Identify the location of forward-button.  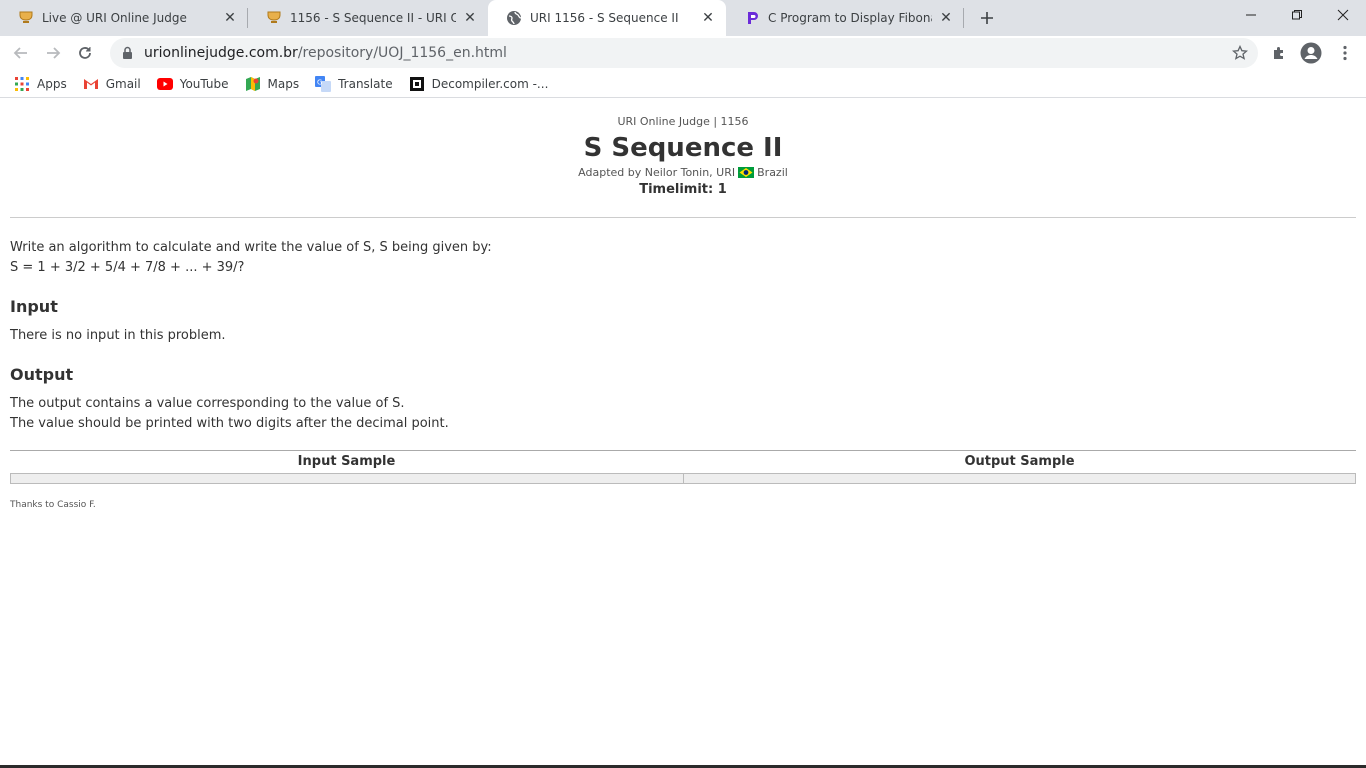
(53, 53).